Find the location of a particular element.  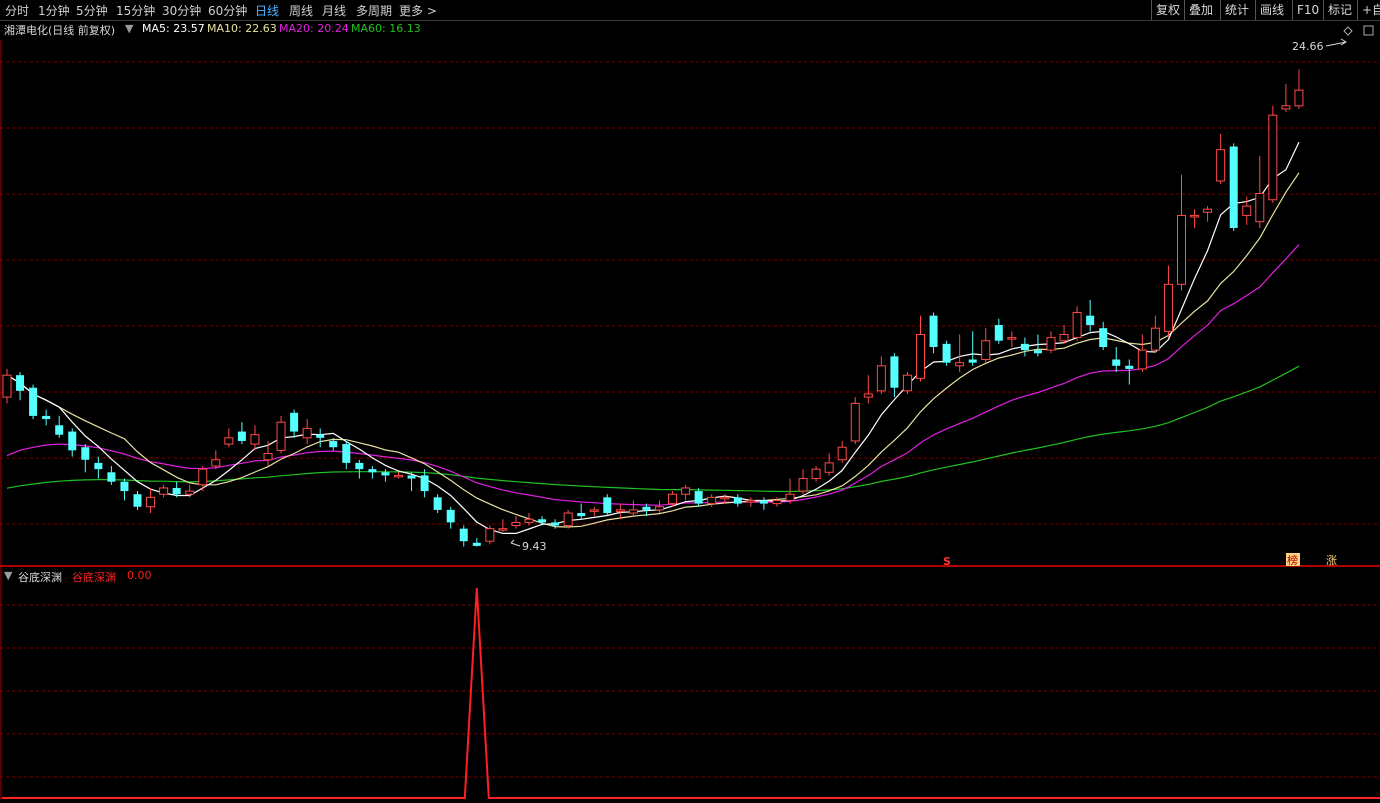

high-arrow is located at coordinates (1336, 42).